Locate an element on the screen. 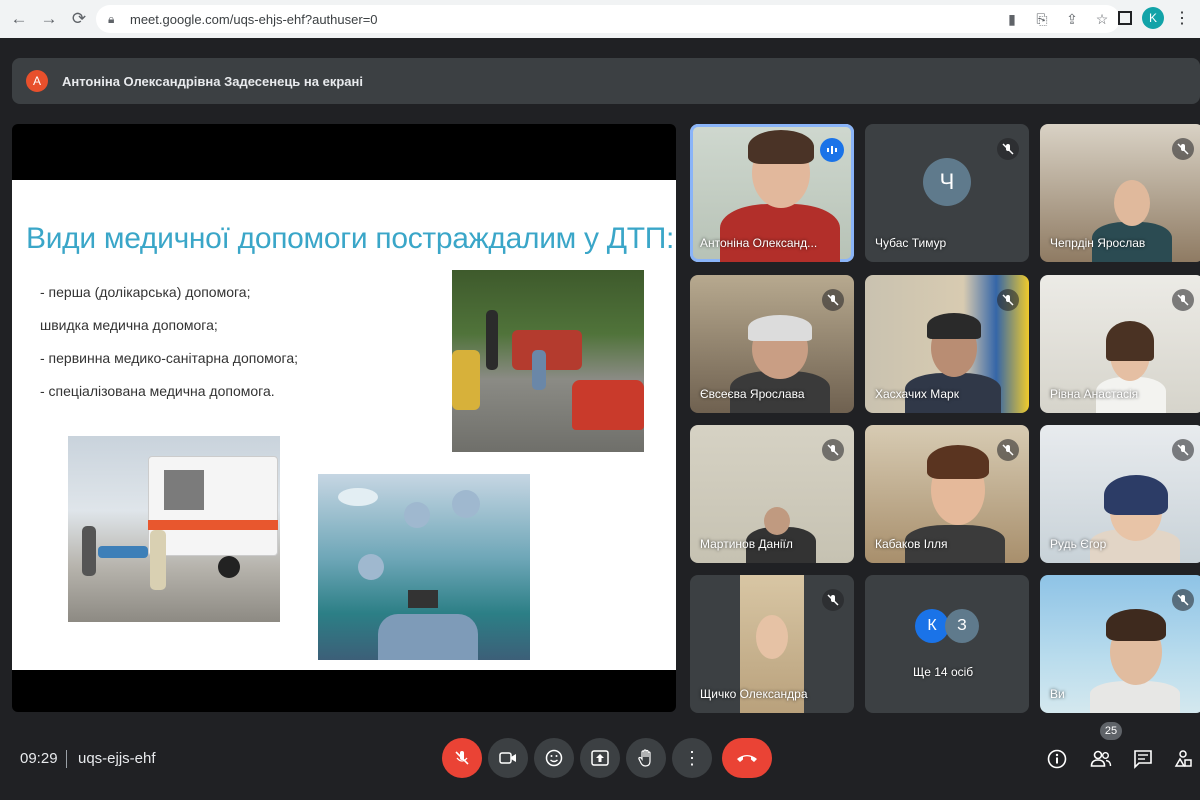 The width and height of the screenshot is (1200, 800). info-icon is located at coordinates (1057, 759).